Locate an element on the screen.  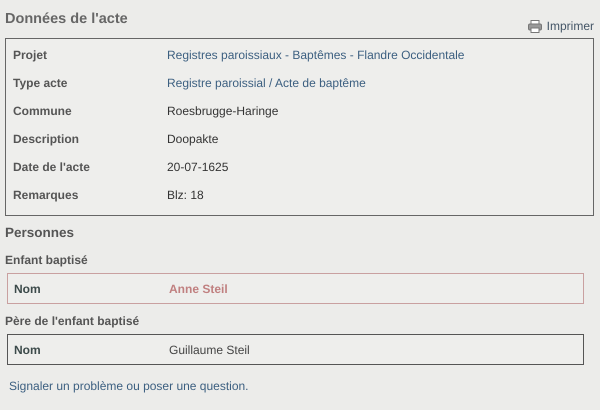
field-value: Doopakte is located at coordinates (192, 139).